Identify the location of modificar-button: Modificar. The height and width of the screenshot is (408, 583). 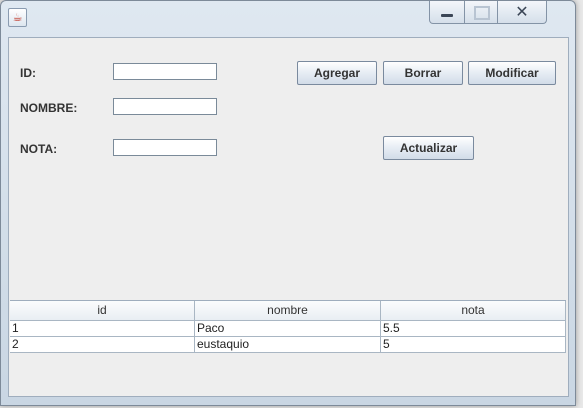
(512, 73).